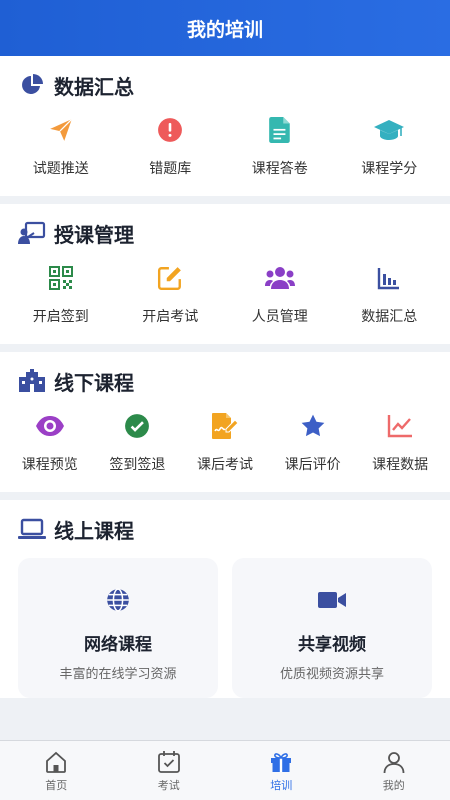 This screenshot has height=800, width=450. I want to click on section-header: 线下课程, so click(225, 381).